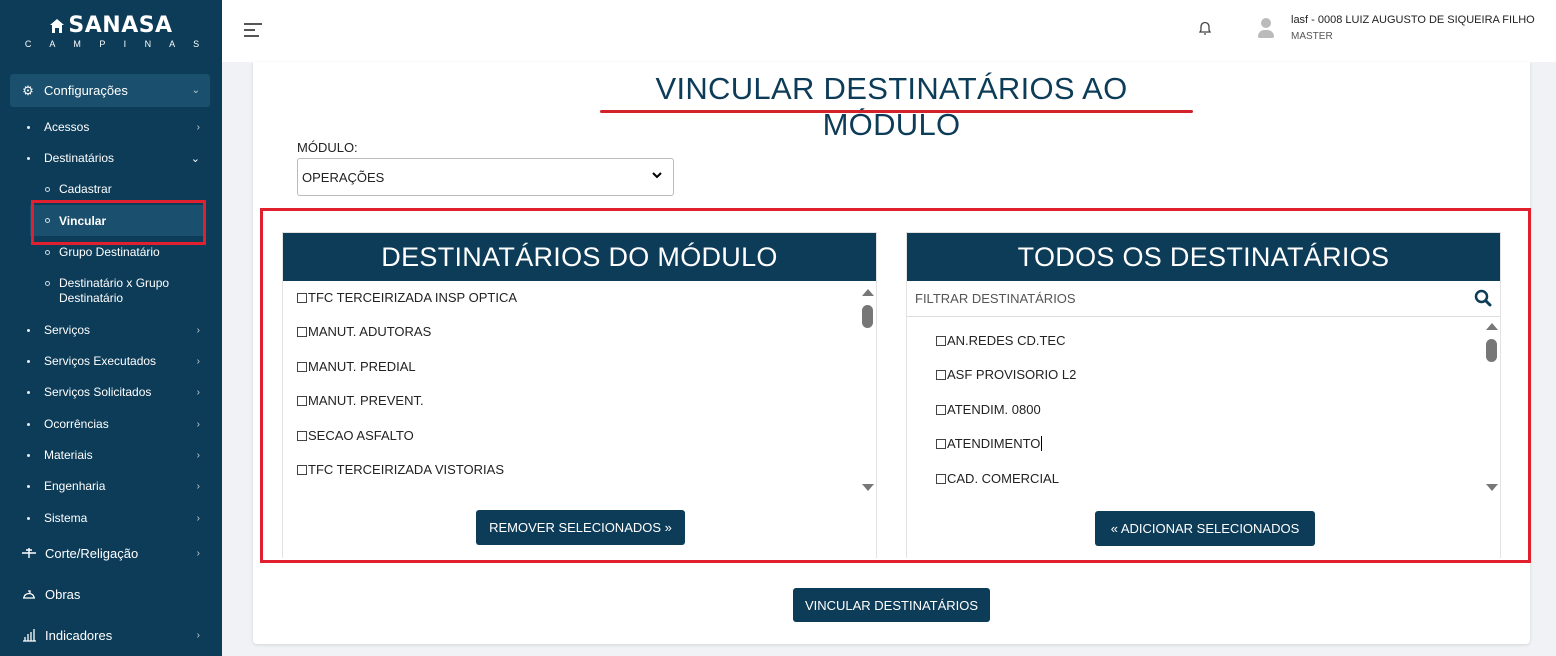 This screenshot has height=656, width=1556. I want to click on sidebar-item-configuracoes: ⚙ Configurações ⌄, so click(110, 90).